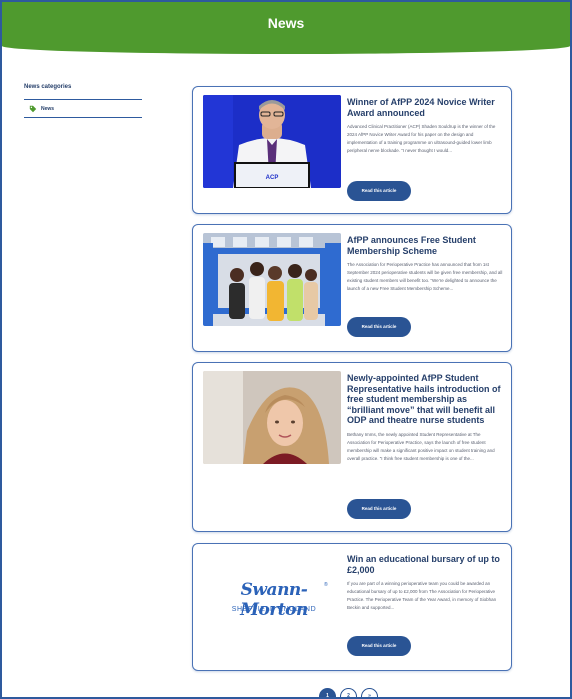 The height and width of the screenshot is (699, 572). I want to click on registered-mark: ®, so click(326, 585).